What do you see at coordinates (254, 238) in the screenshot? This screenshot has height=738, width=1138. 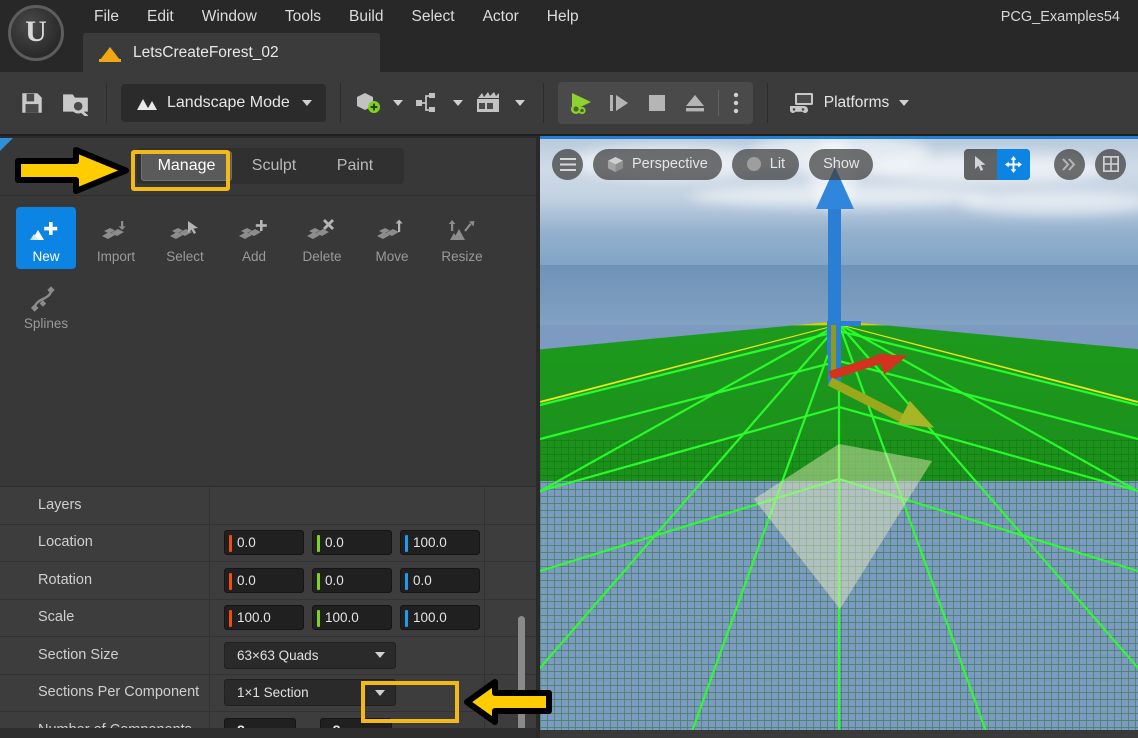 I see `tool-add: Add` at bounding box center [254, 238].